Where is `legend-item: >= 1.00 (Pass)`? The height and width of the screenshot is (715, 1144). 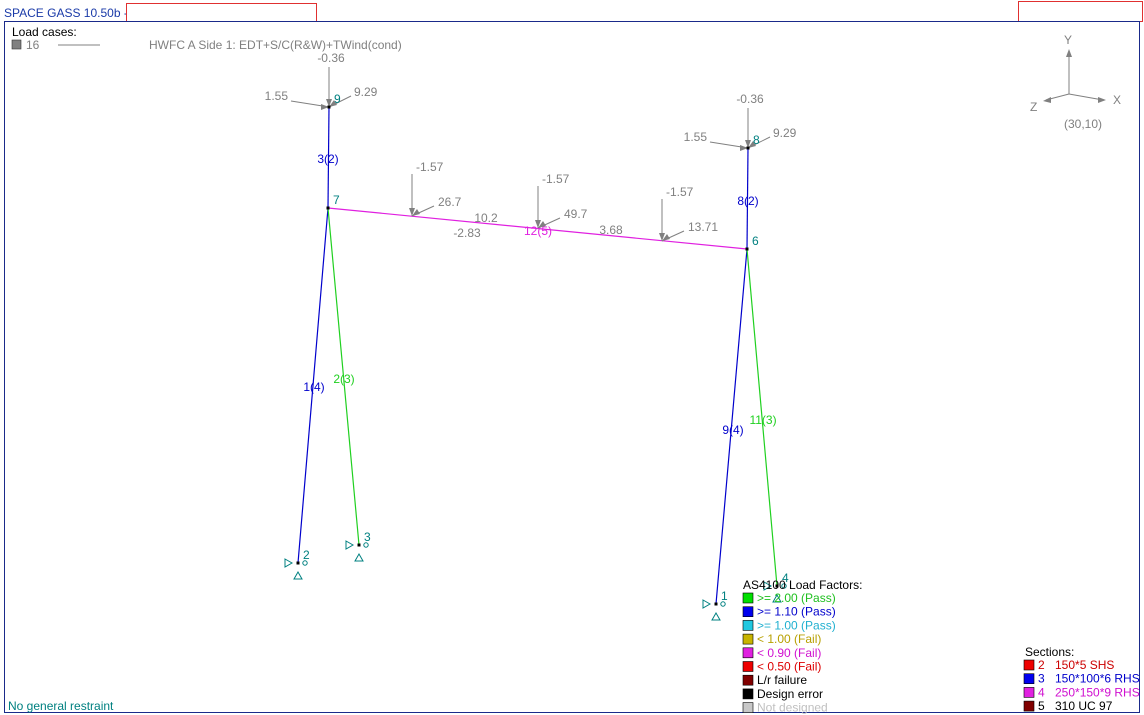
legend-item: >= 1.00 (Pass) is located at coordinates (796, 625).